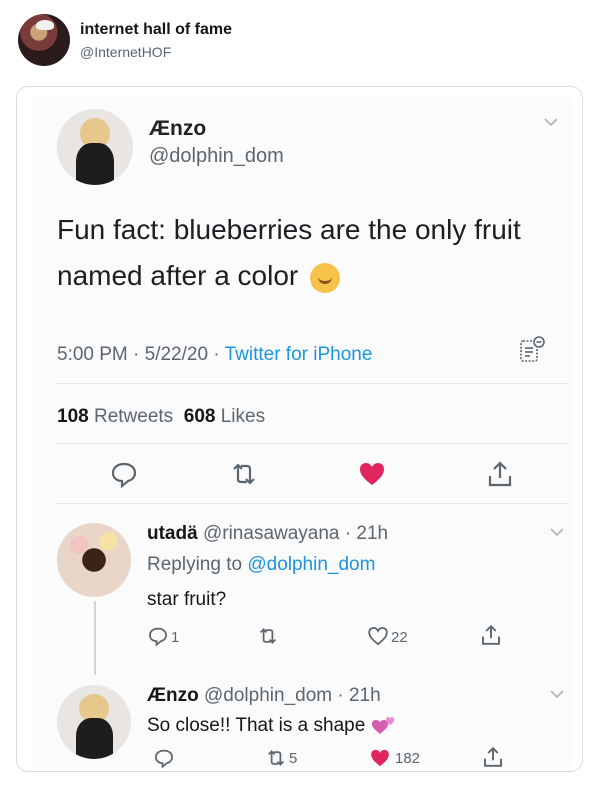 This screenshot has width=599, height=788. What do you see at coordinates (292, 695) in the screenshot?
I see `reply2-handle-time: @dolphin_dom · 21h` at bounding box center [292, 695].